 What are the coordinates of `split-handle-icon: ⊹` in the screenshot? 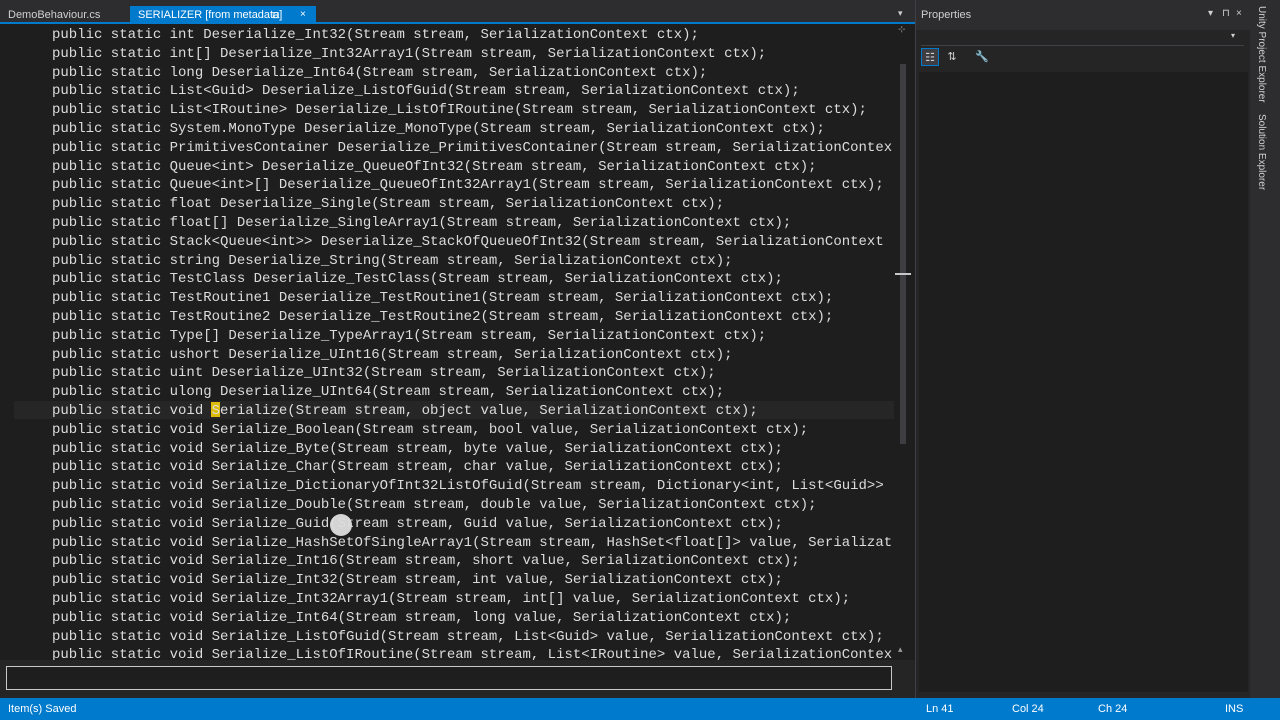 It's located at (902, 29).